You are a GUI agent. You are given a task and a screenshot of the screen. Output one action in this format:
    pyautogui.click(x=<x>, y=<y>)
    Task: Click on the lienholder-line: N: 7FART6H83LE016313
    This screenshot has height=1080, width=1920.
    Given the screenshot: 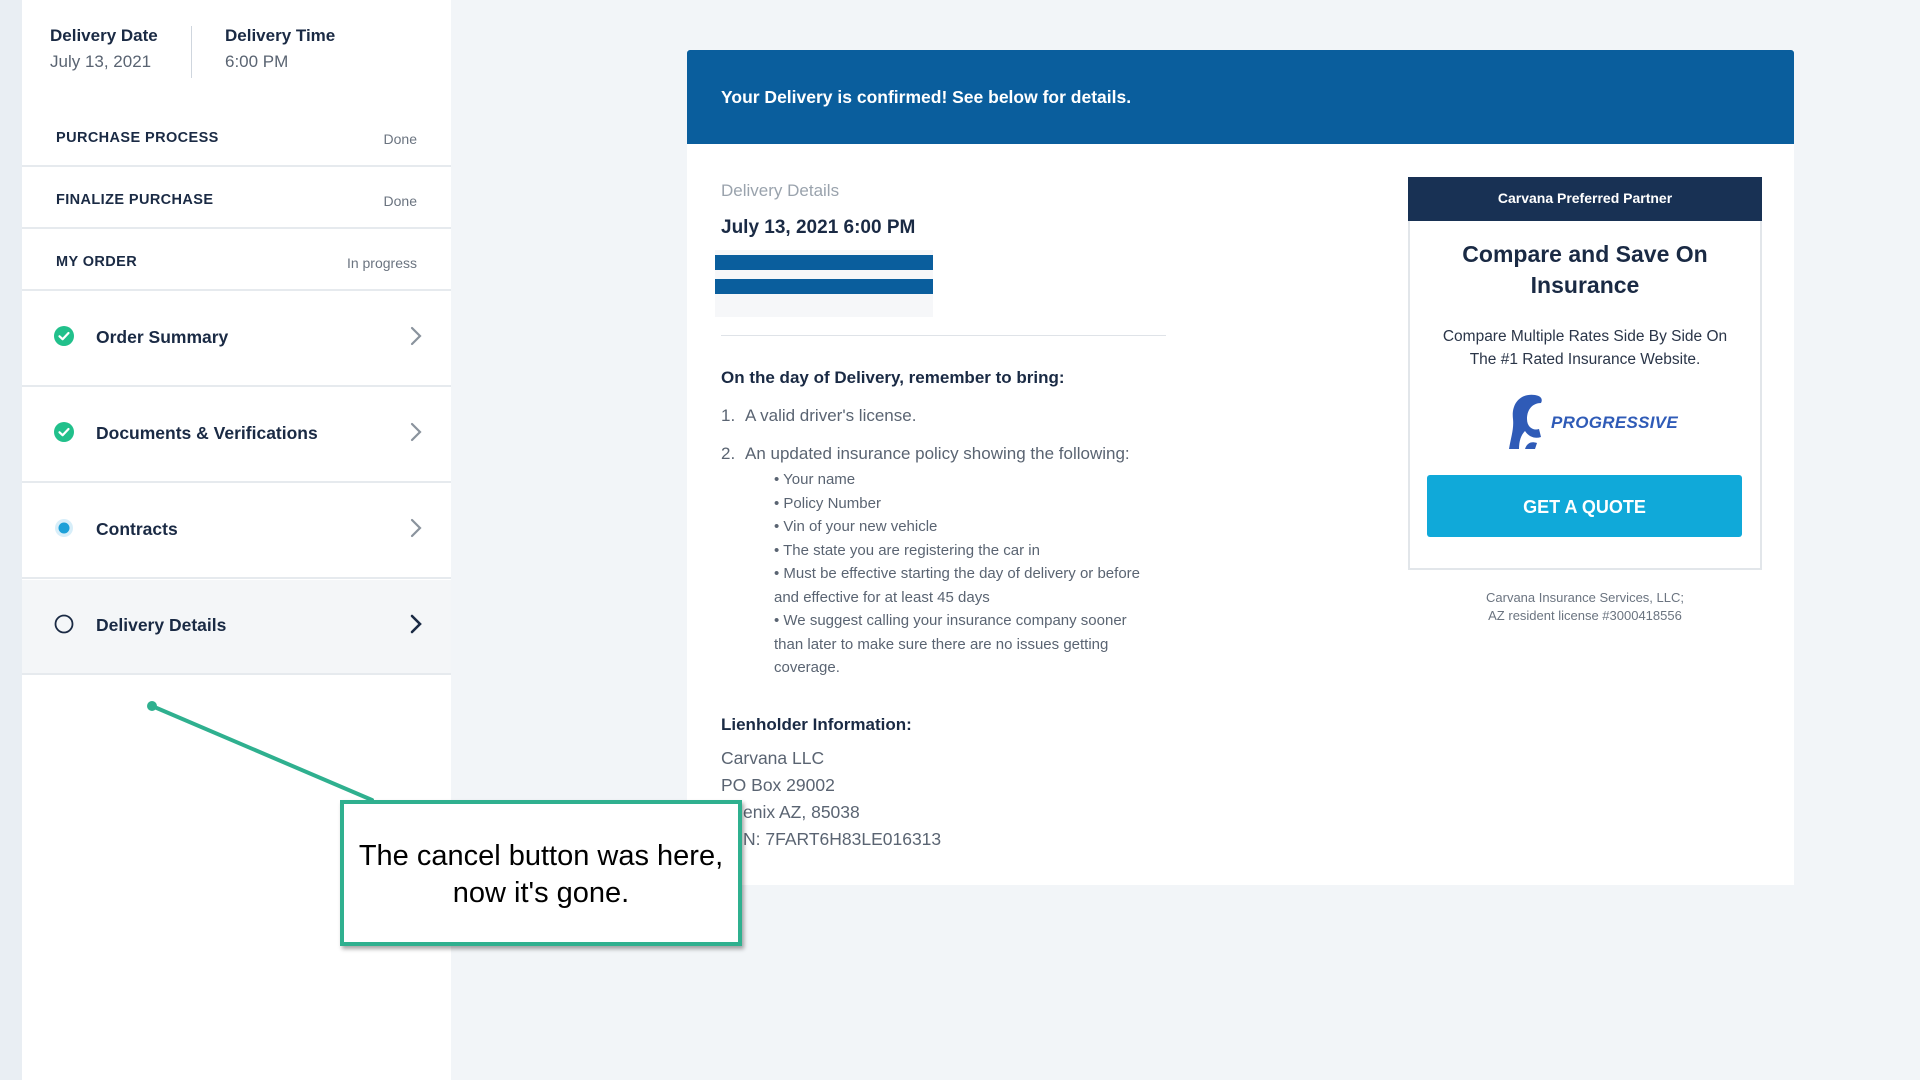 What is the action you would take?
    pyautogui.click(x=842, y=839)
    